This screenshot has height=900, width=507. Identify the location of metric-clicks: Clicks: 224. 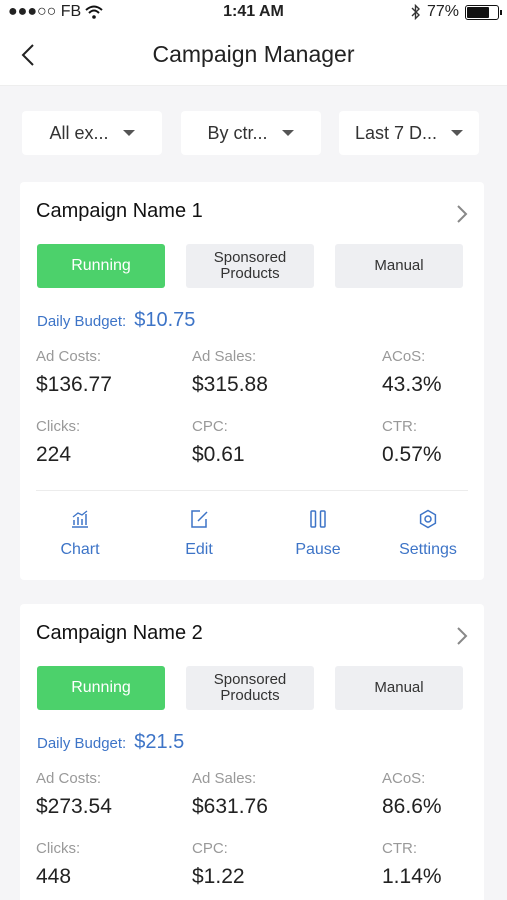
(58, 442).